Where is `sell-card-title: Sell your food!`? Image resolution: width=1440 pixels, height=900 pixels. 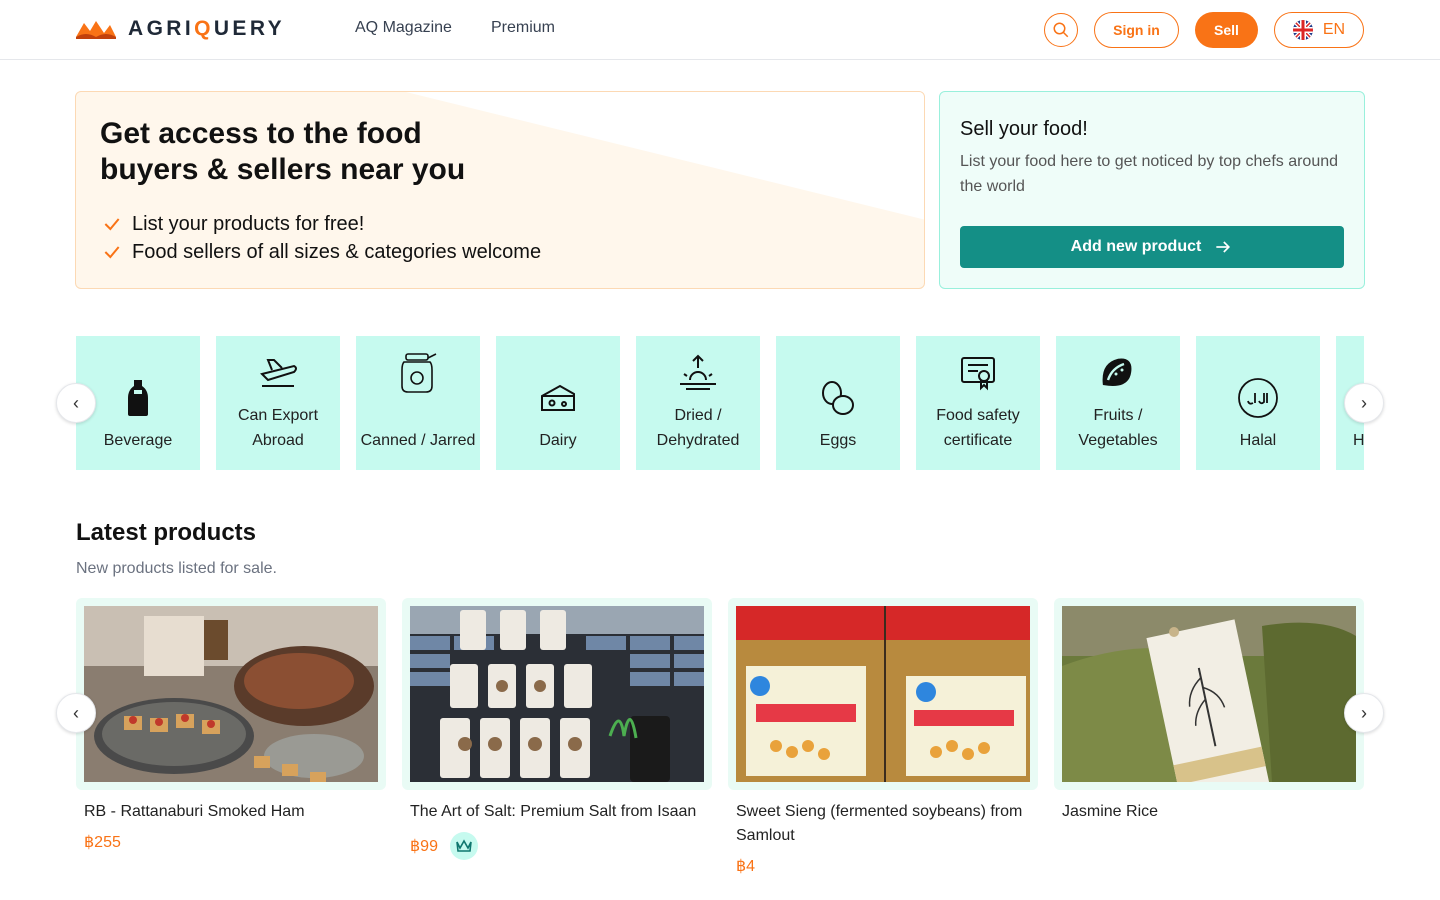 sell-card-title: Sell your food! is located at coordinates (1024, 129).